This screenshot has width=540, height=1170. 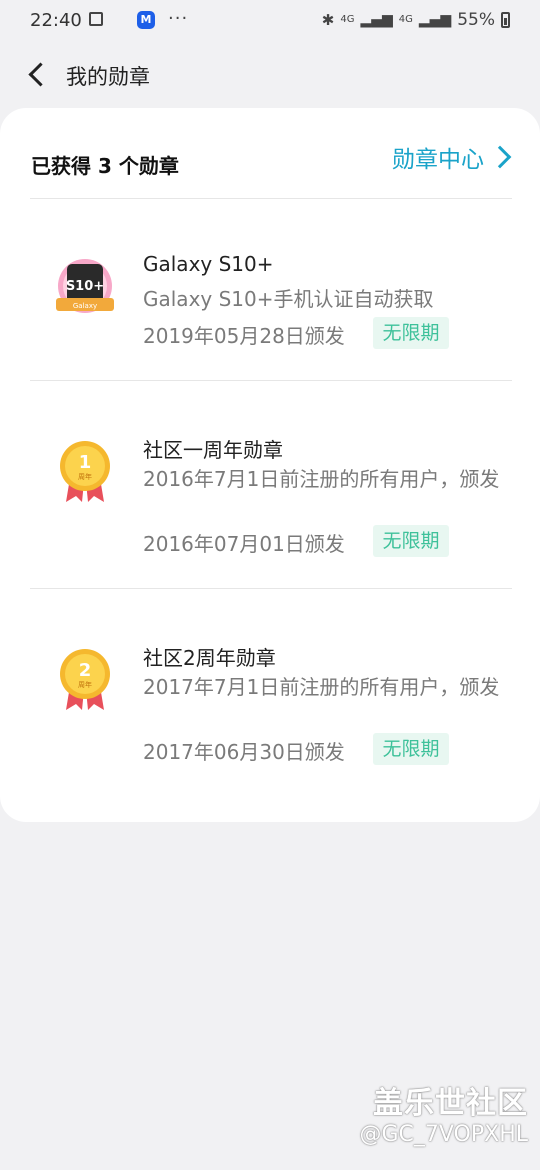 I want to click on badge-issued-date: 2017年06月30日颁发, so click(x=244, y=752).